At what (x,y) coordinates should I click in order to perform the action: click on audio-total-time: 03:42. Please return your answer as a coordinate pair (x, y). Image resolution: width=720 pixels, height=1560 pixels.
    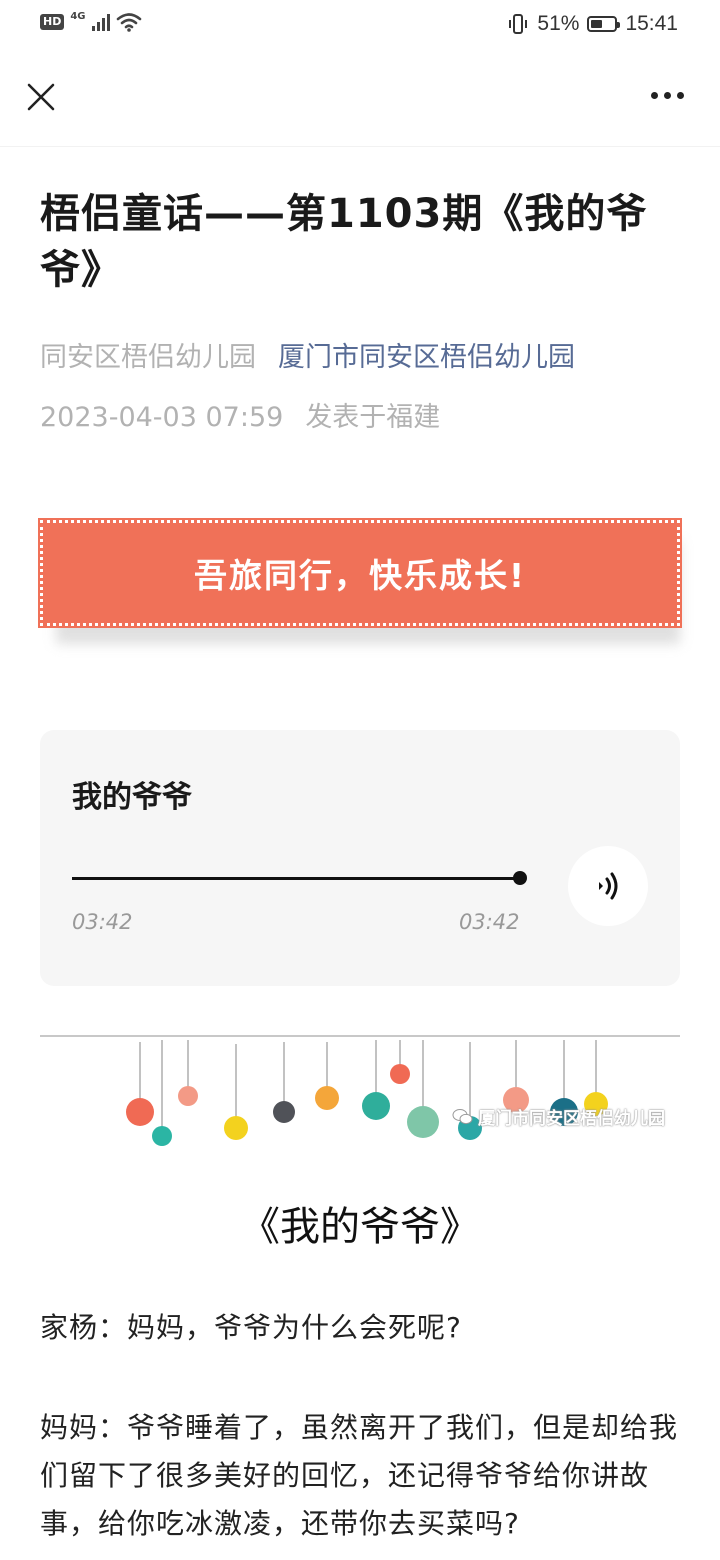
    Looking at the image, I should click on (489, 922).